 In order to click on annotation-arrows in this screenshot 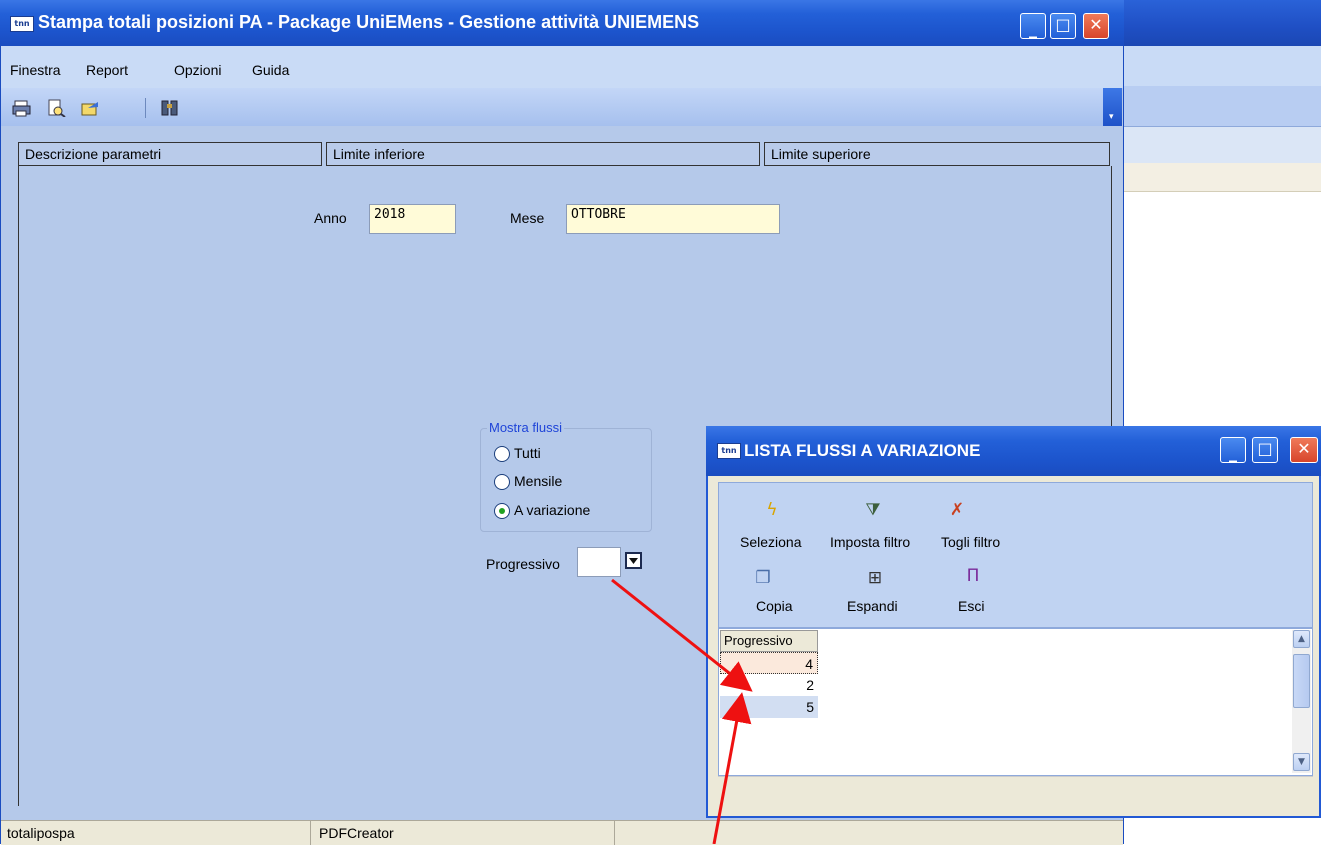, I will do `click(682, 711)`.